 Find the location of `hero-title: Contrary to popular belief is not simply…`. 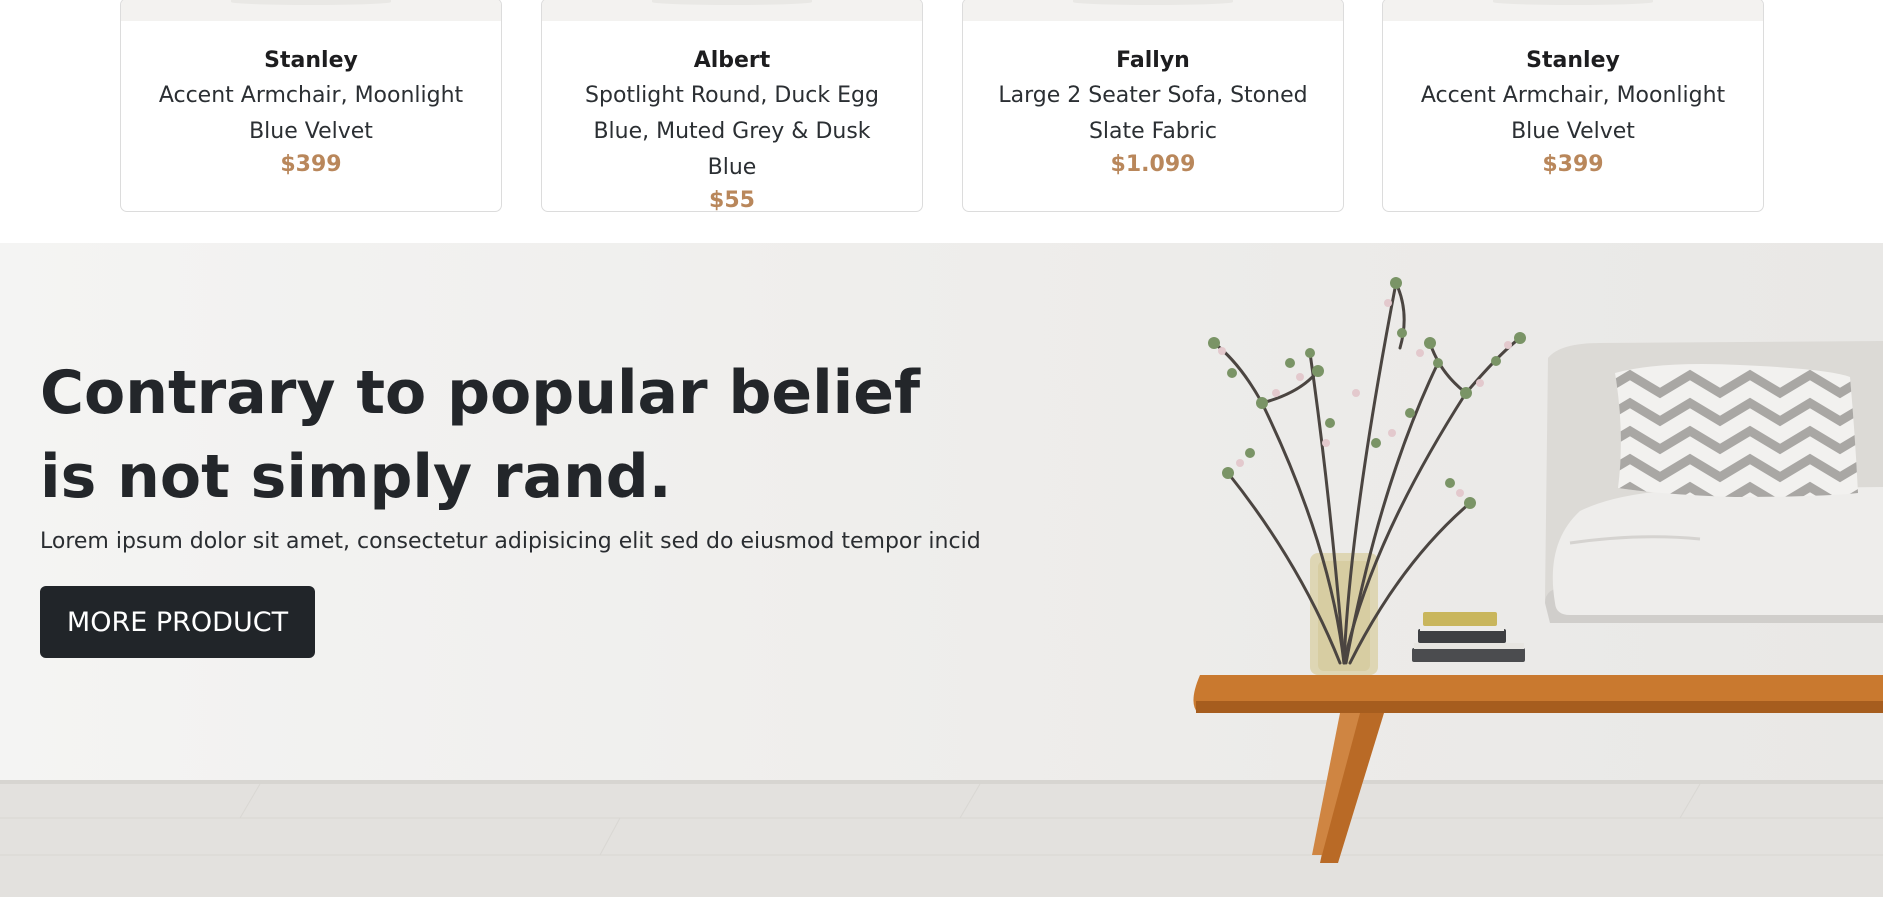

hero-title: Contrary to popular belief is not simply… is located at coordinates (480, 435).